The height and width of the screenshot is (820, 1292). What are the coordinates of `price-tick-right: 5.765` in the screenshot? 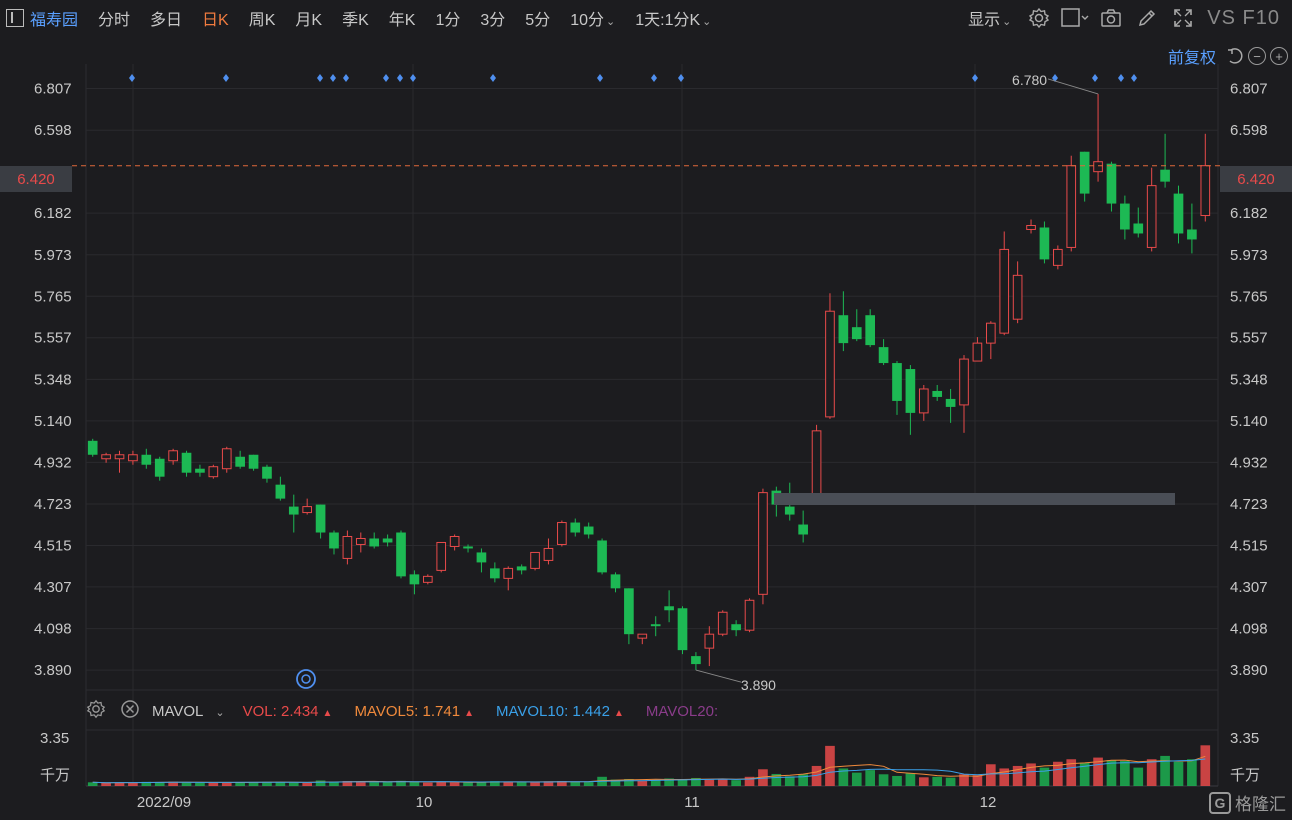 It's located at (1249, 296).